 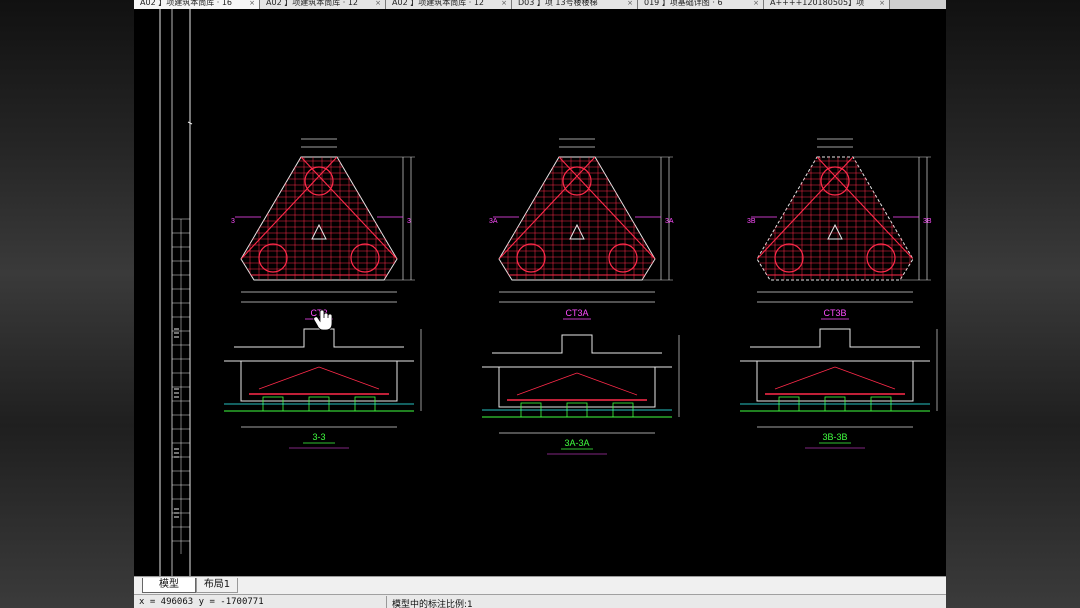 I want to click on right-blurred-background, so click(x=1013, y=304).